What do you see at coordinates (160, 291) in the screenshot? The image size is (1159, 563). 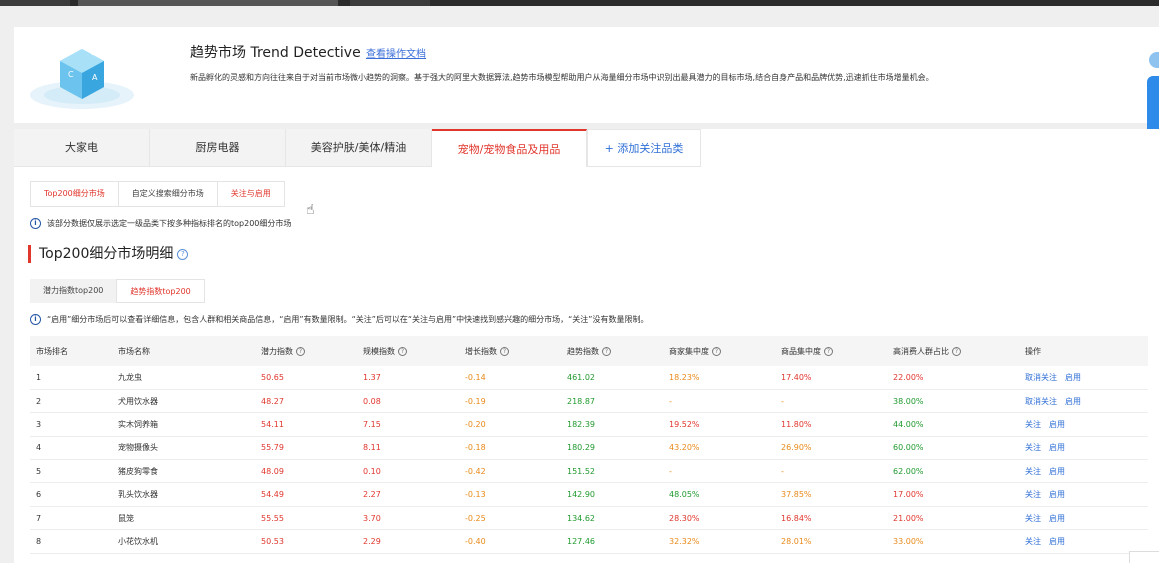 I see `tab-trend-top200: 趋势指数top200` at bounding box center [160, 291].